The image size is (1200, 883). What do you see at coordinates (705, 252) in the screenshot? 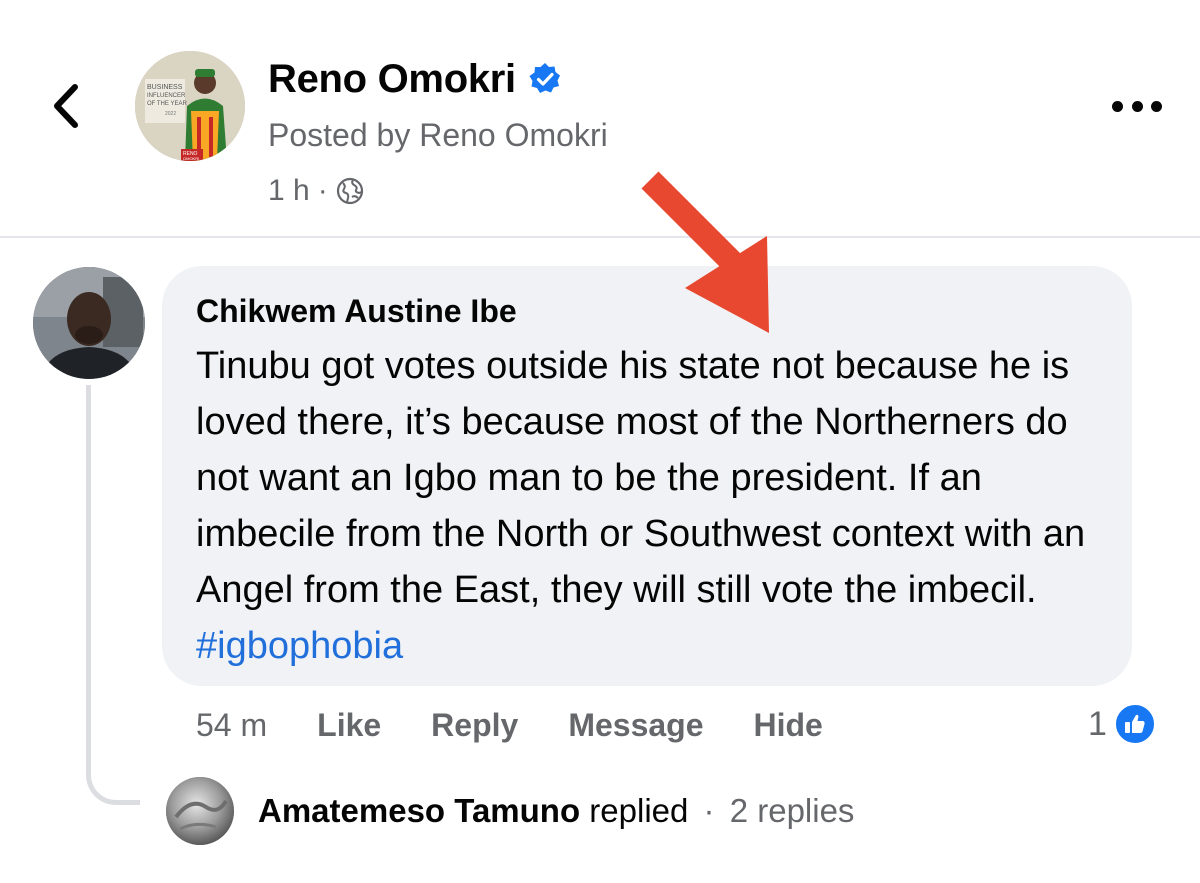
I see `annotation-arrow-icon` at bounding box center [705, 252].